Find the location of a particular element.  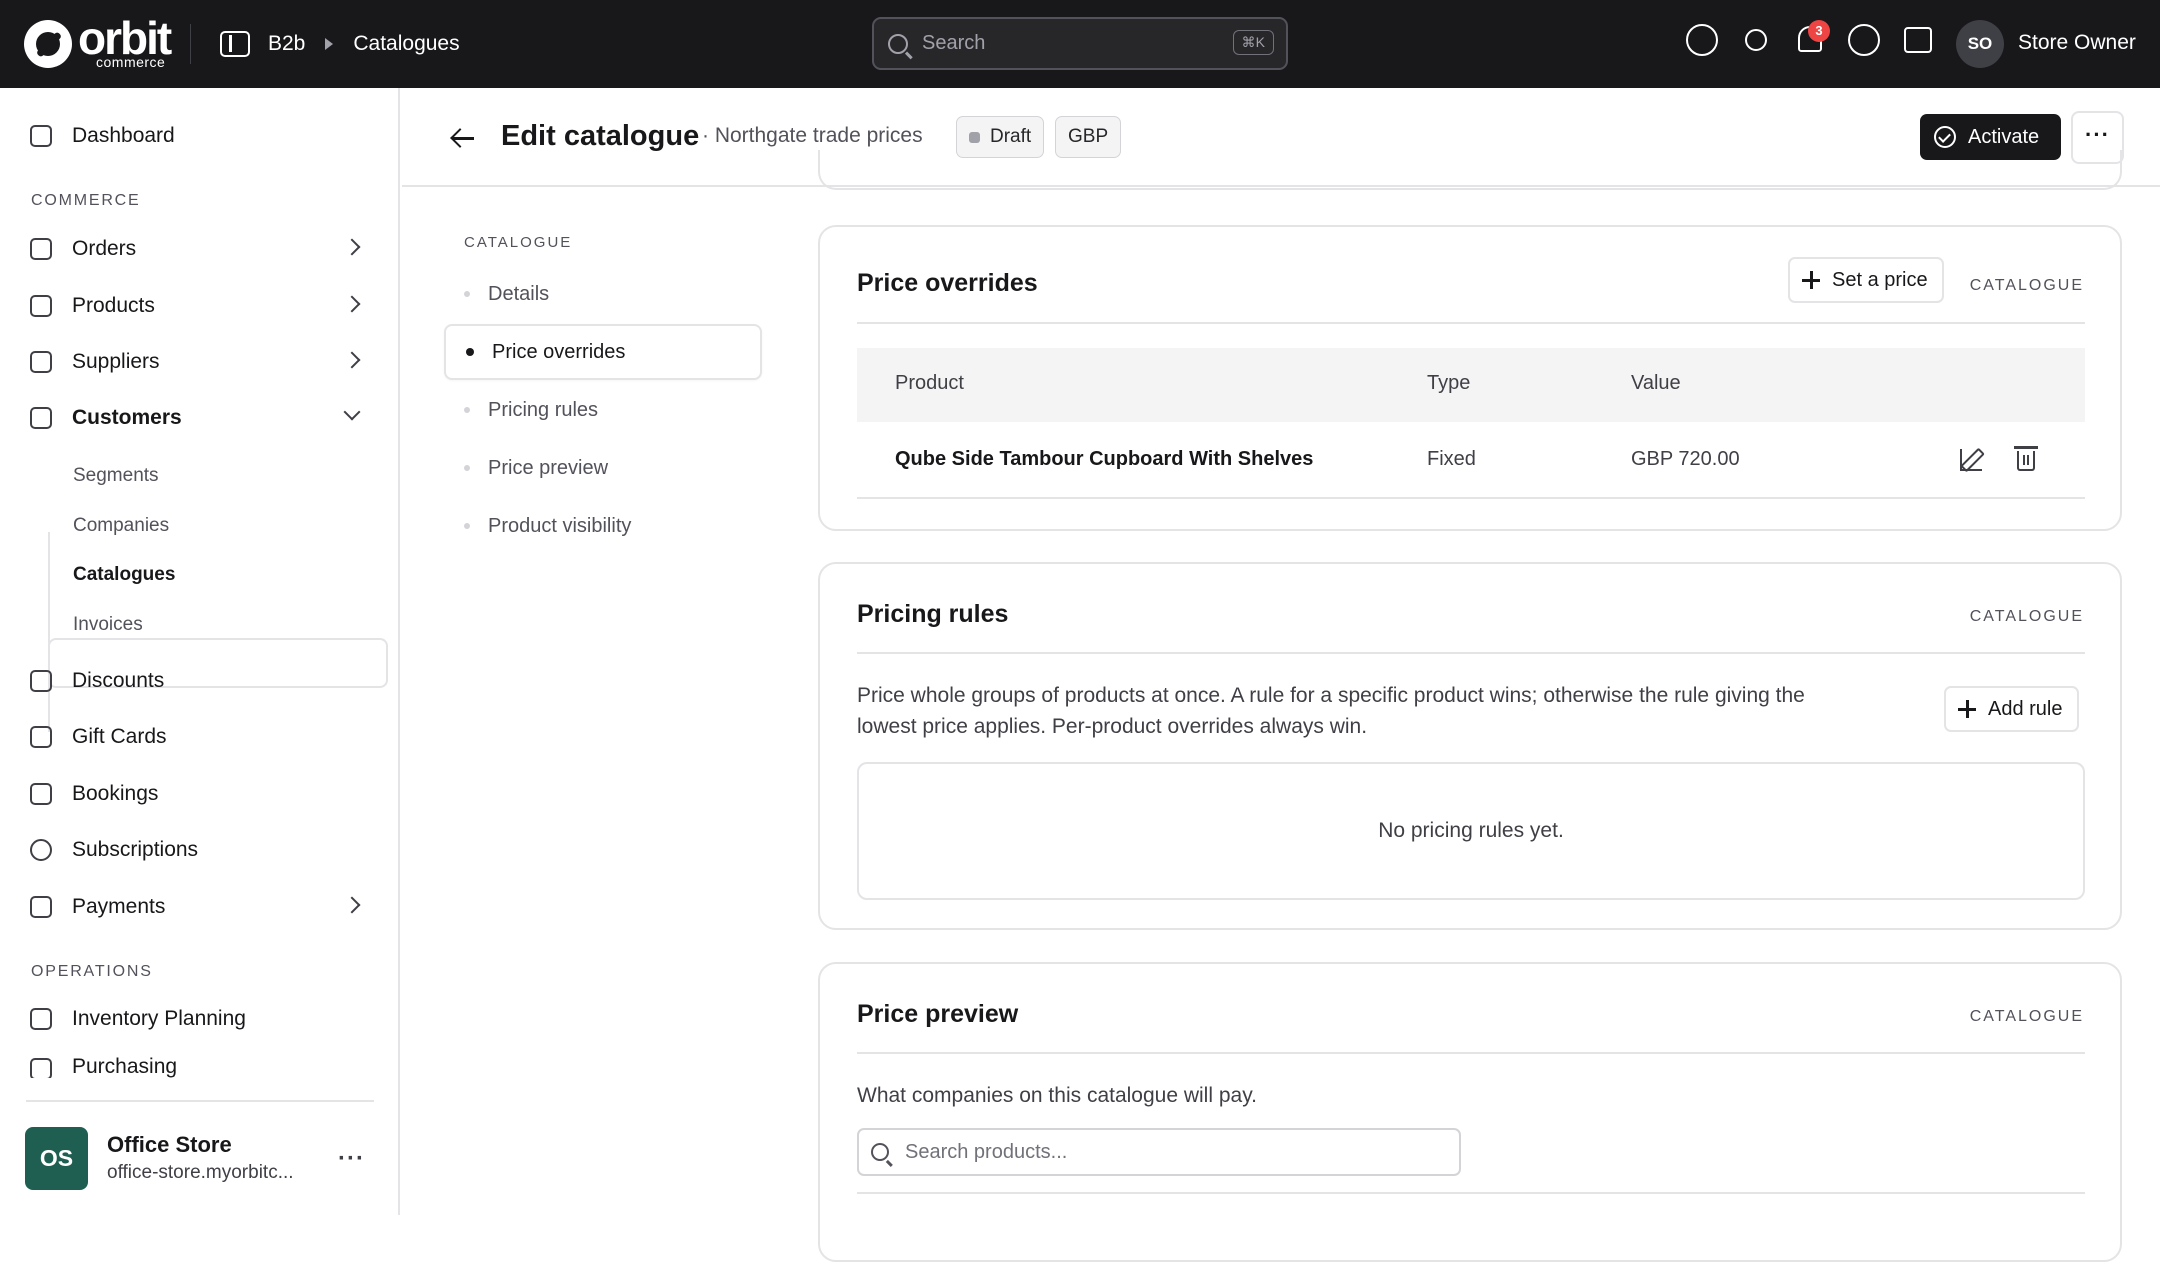

sidebar-item-products: Products is located at coordinates (200, 306).